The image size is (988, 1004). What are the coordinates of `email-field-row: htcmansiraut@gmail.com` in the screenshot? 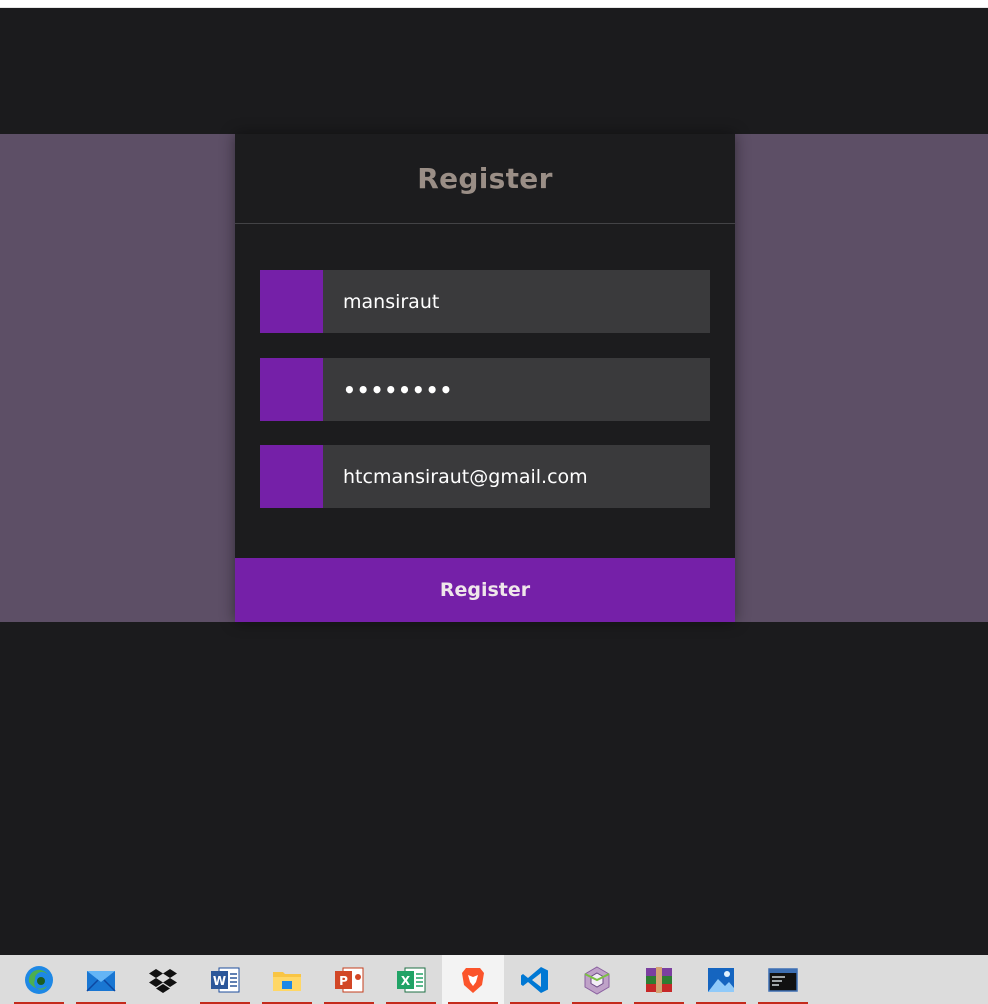 It's located at (485, 476).